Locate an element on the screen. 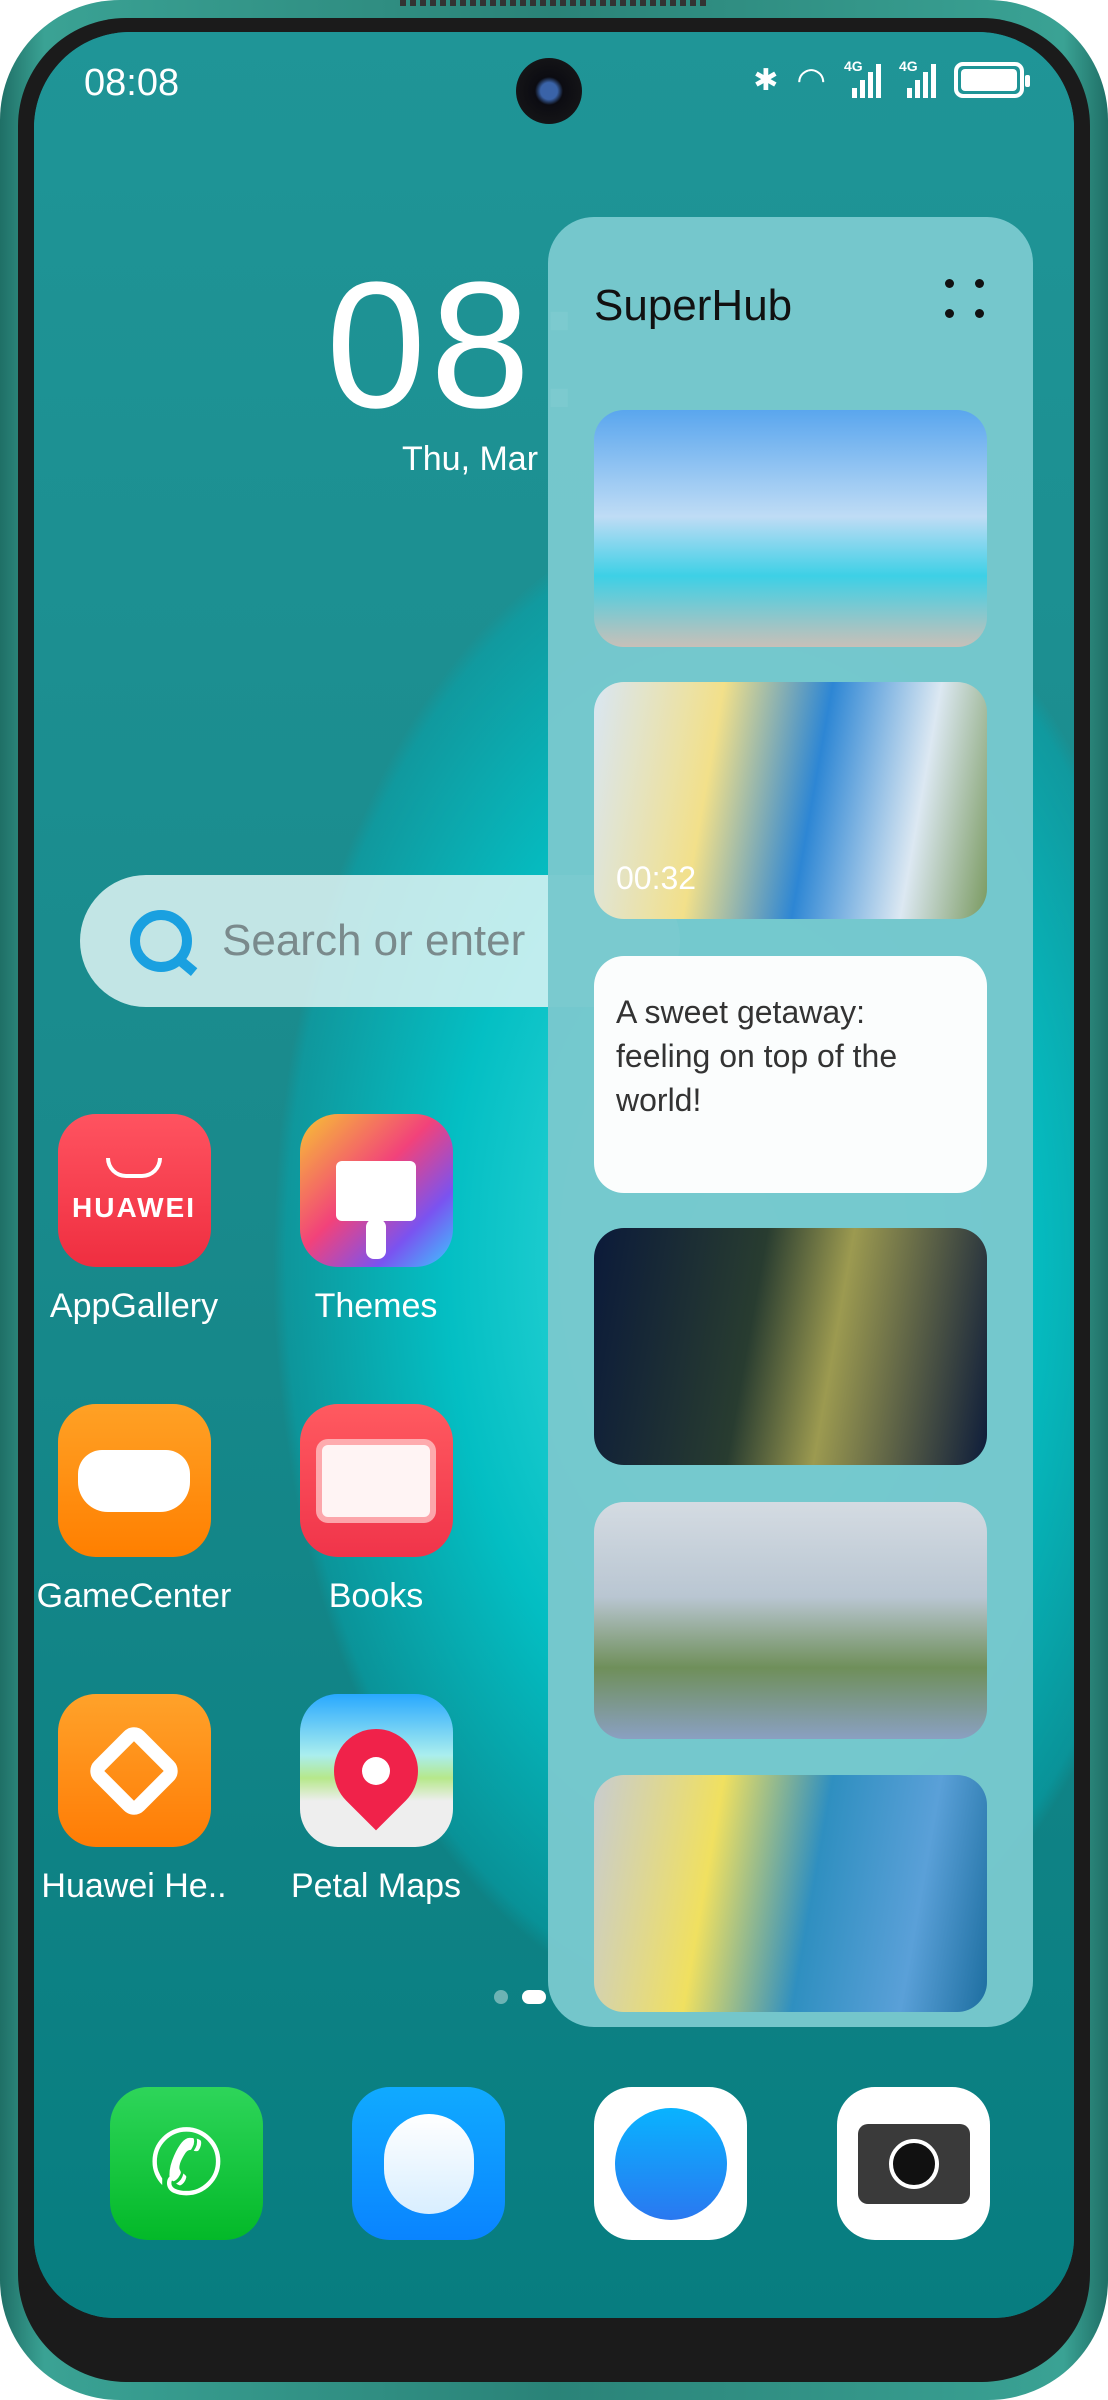 The width and height of the screenshot is (1108, 2400). dock-browser is located at coordinates (670, 2163).